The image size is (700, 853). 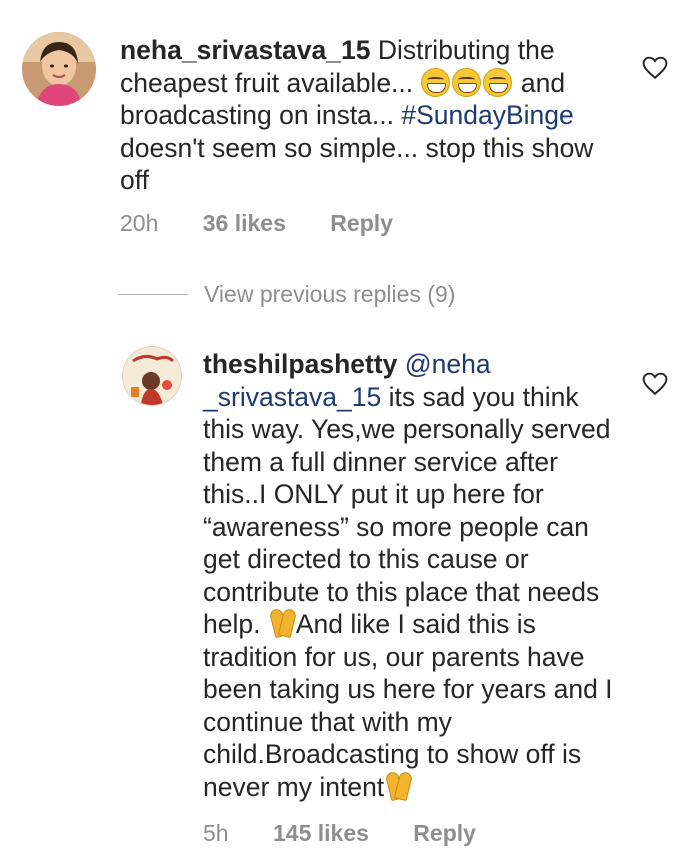 What do you see at coordinates (300, 364) in the screenshot?
I see `username: theshilpashetty` at bounding box center [300, 364].